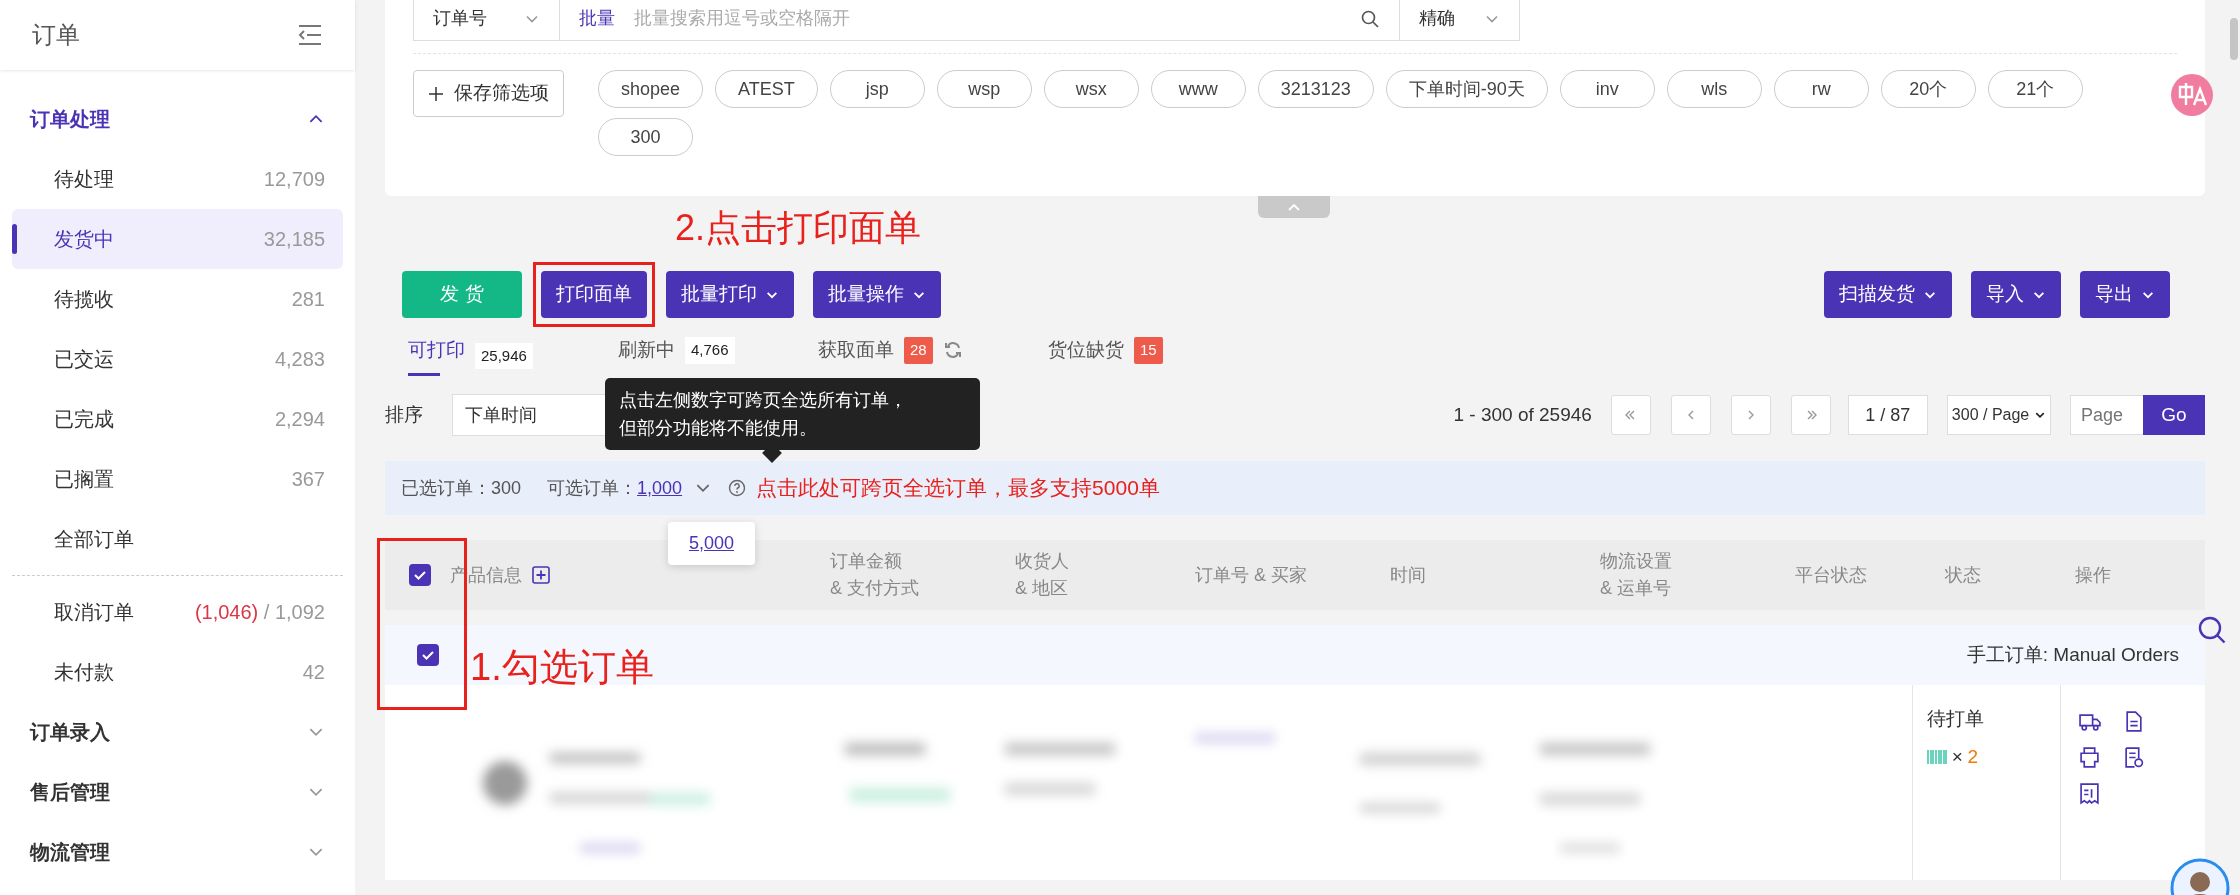 The image size is (2240, 895). I want to click on item-label: 全部订单, so click(94, 539).